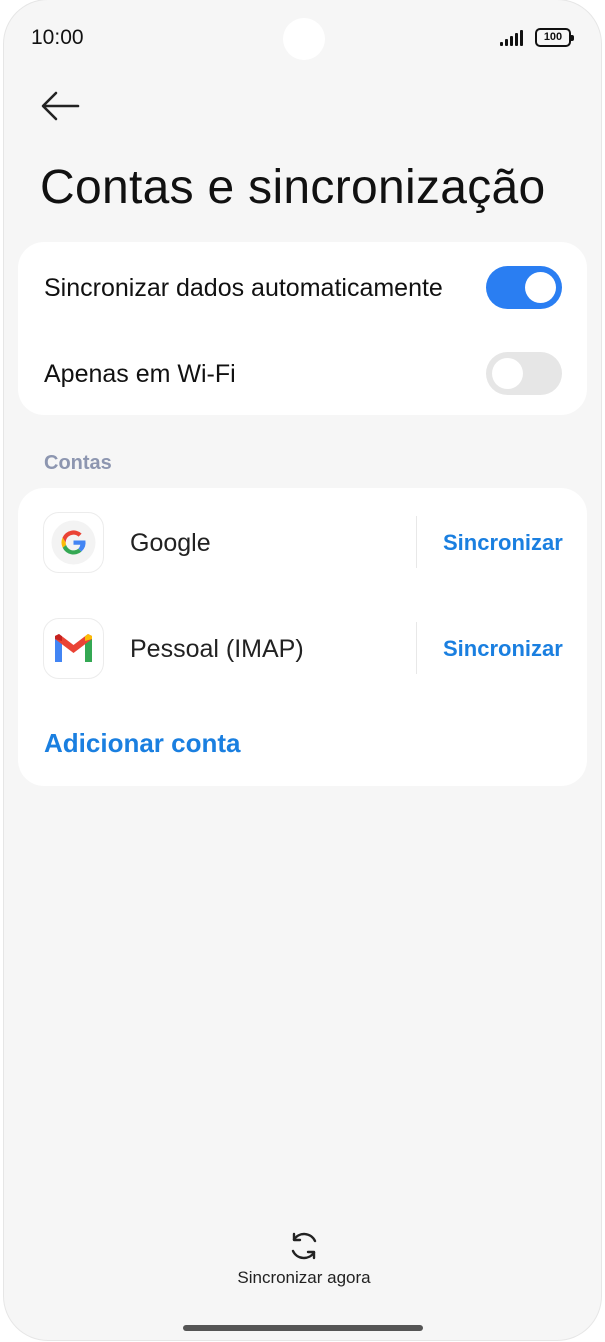 This screenshot has height=1342, width=605. Describe the element at coordinates (304, 1246) in the screenshot. I see `sync-icon` at that location.